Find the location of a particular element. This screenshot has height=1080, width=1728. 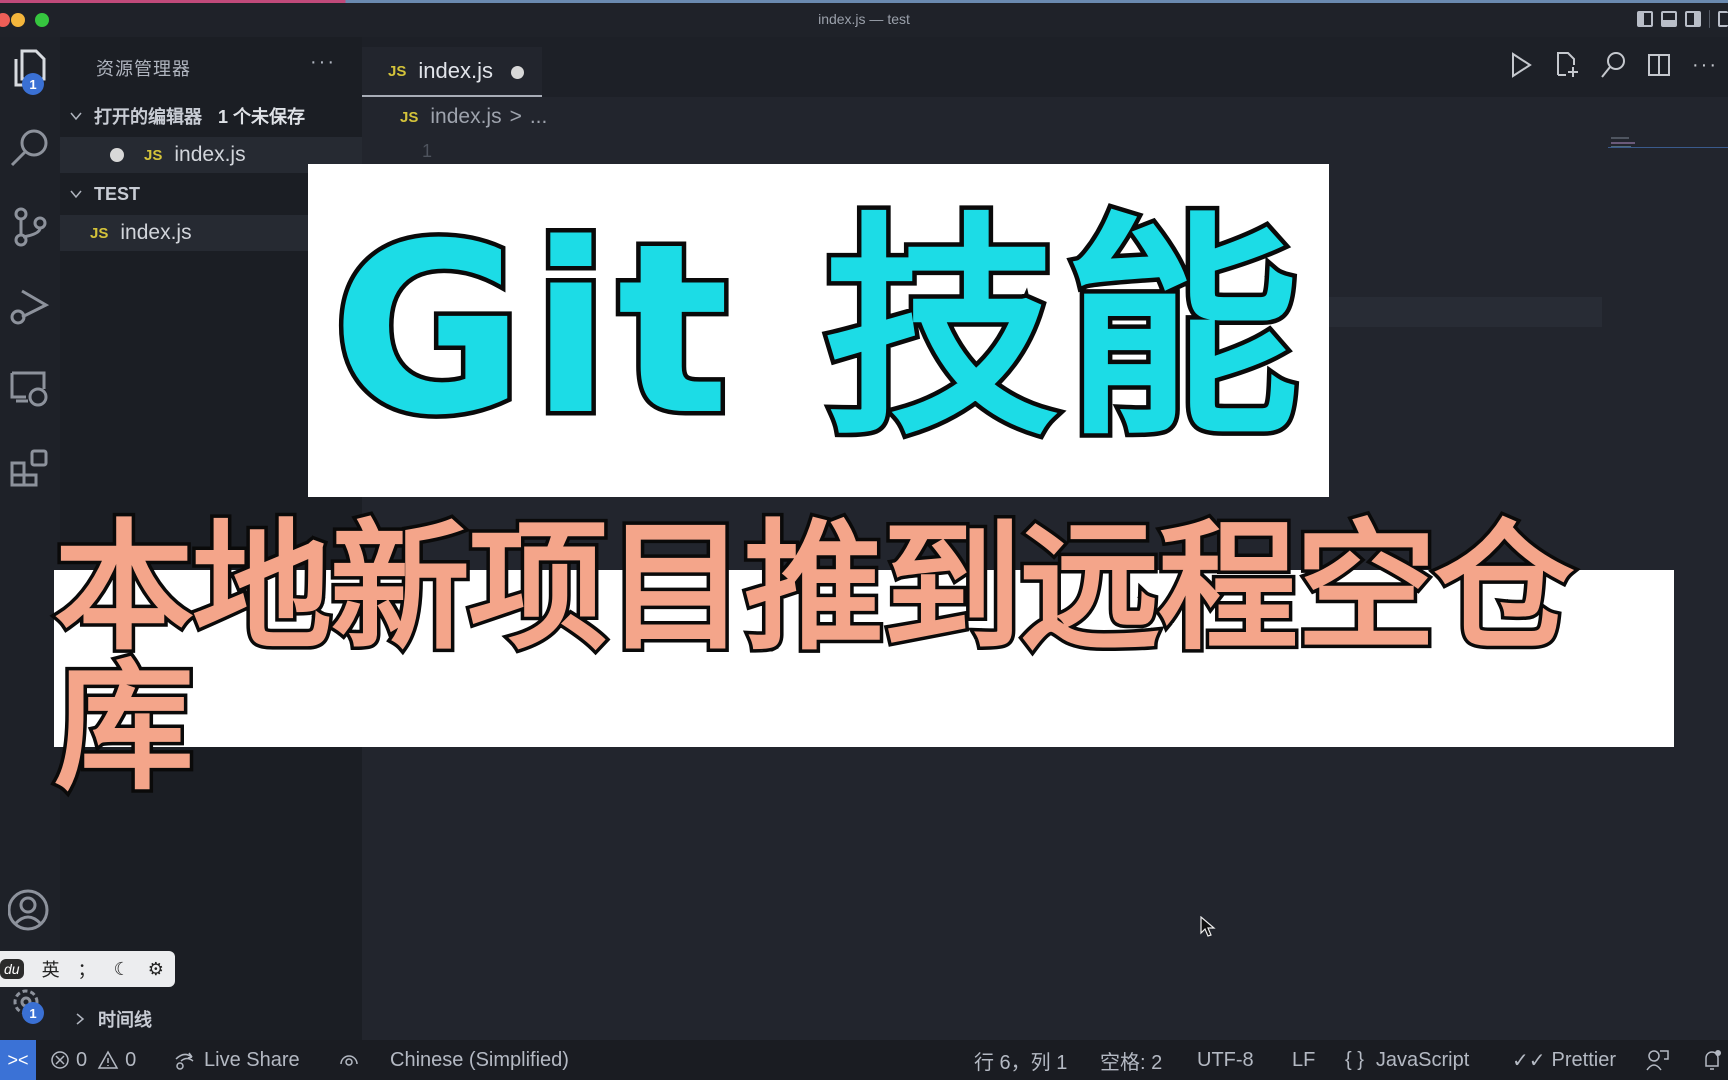

split-editor-icon is located at coordinates (1659, 65).